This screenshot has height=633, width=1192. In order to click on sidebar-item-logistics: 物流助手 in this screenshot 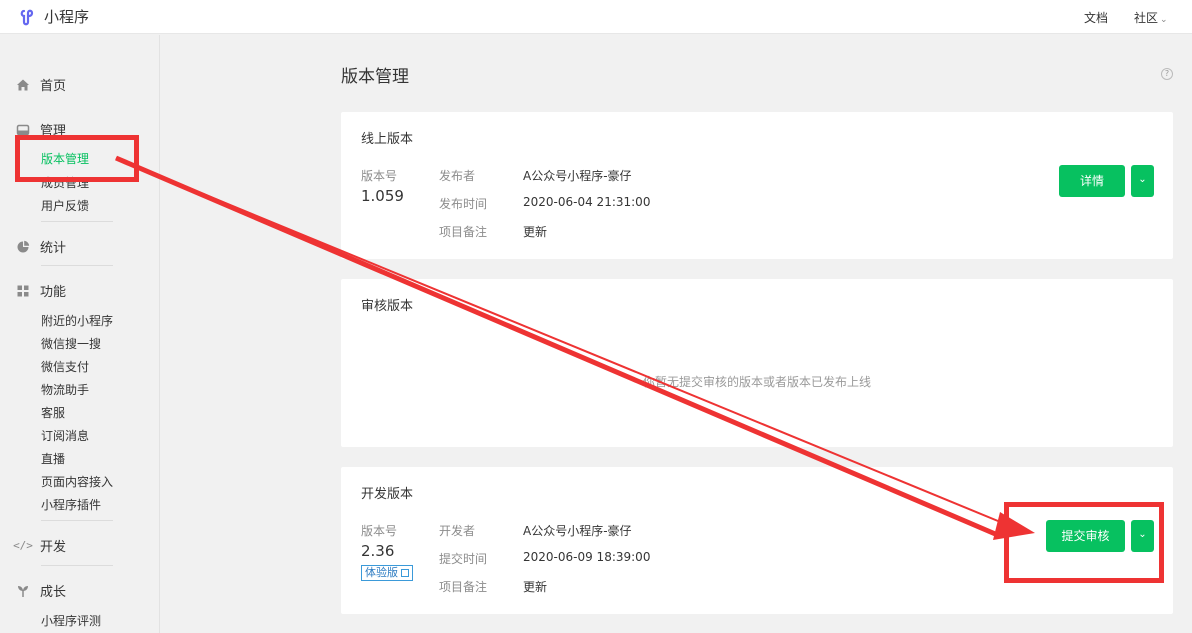, I will do `click(65, 389)`.